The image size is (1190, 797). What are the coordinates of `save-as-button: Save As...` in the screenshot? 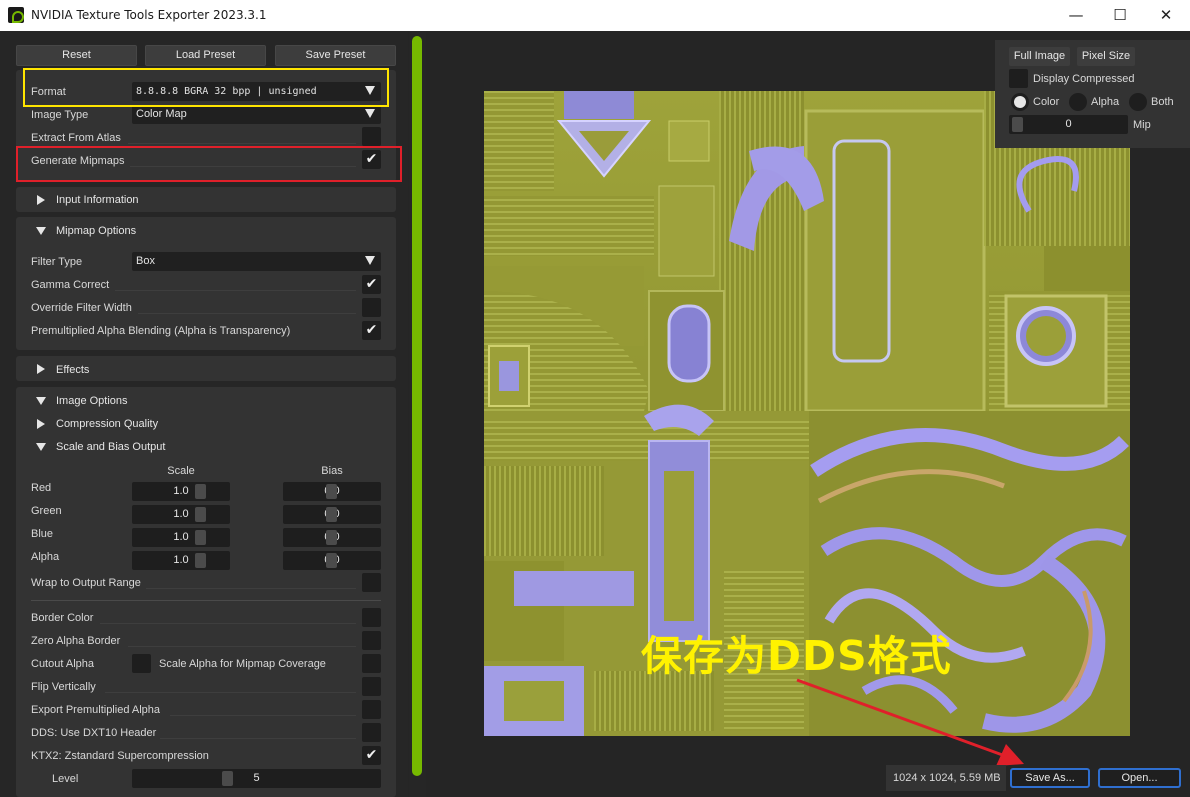 It's located at (1050, 778).